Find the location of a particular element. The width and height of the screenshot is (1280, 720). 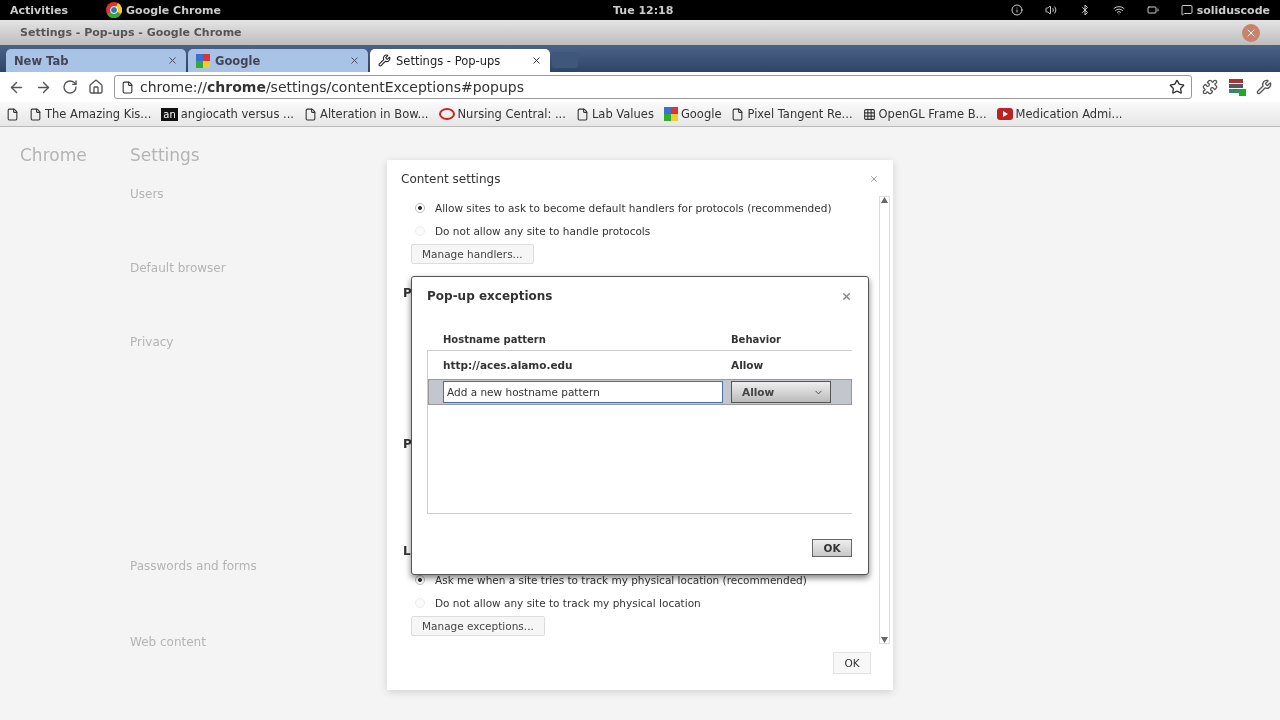

section-heading: L is located at coordinates (407, 551).